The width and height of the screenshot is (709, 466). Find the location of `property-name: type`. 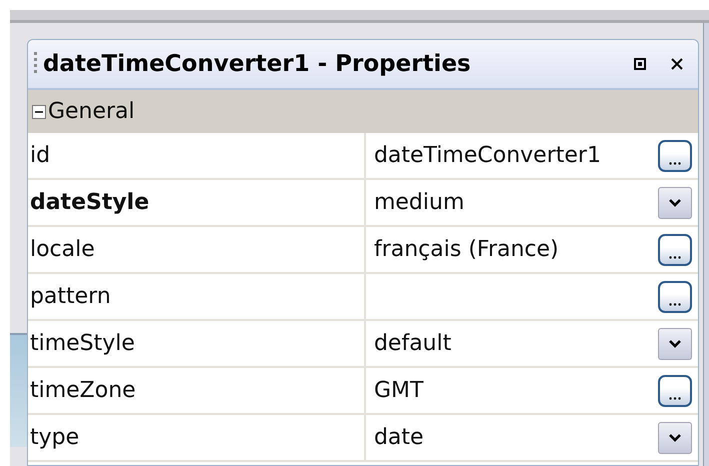

property-name: type is located at coordinates (197, 437).